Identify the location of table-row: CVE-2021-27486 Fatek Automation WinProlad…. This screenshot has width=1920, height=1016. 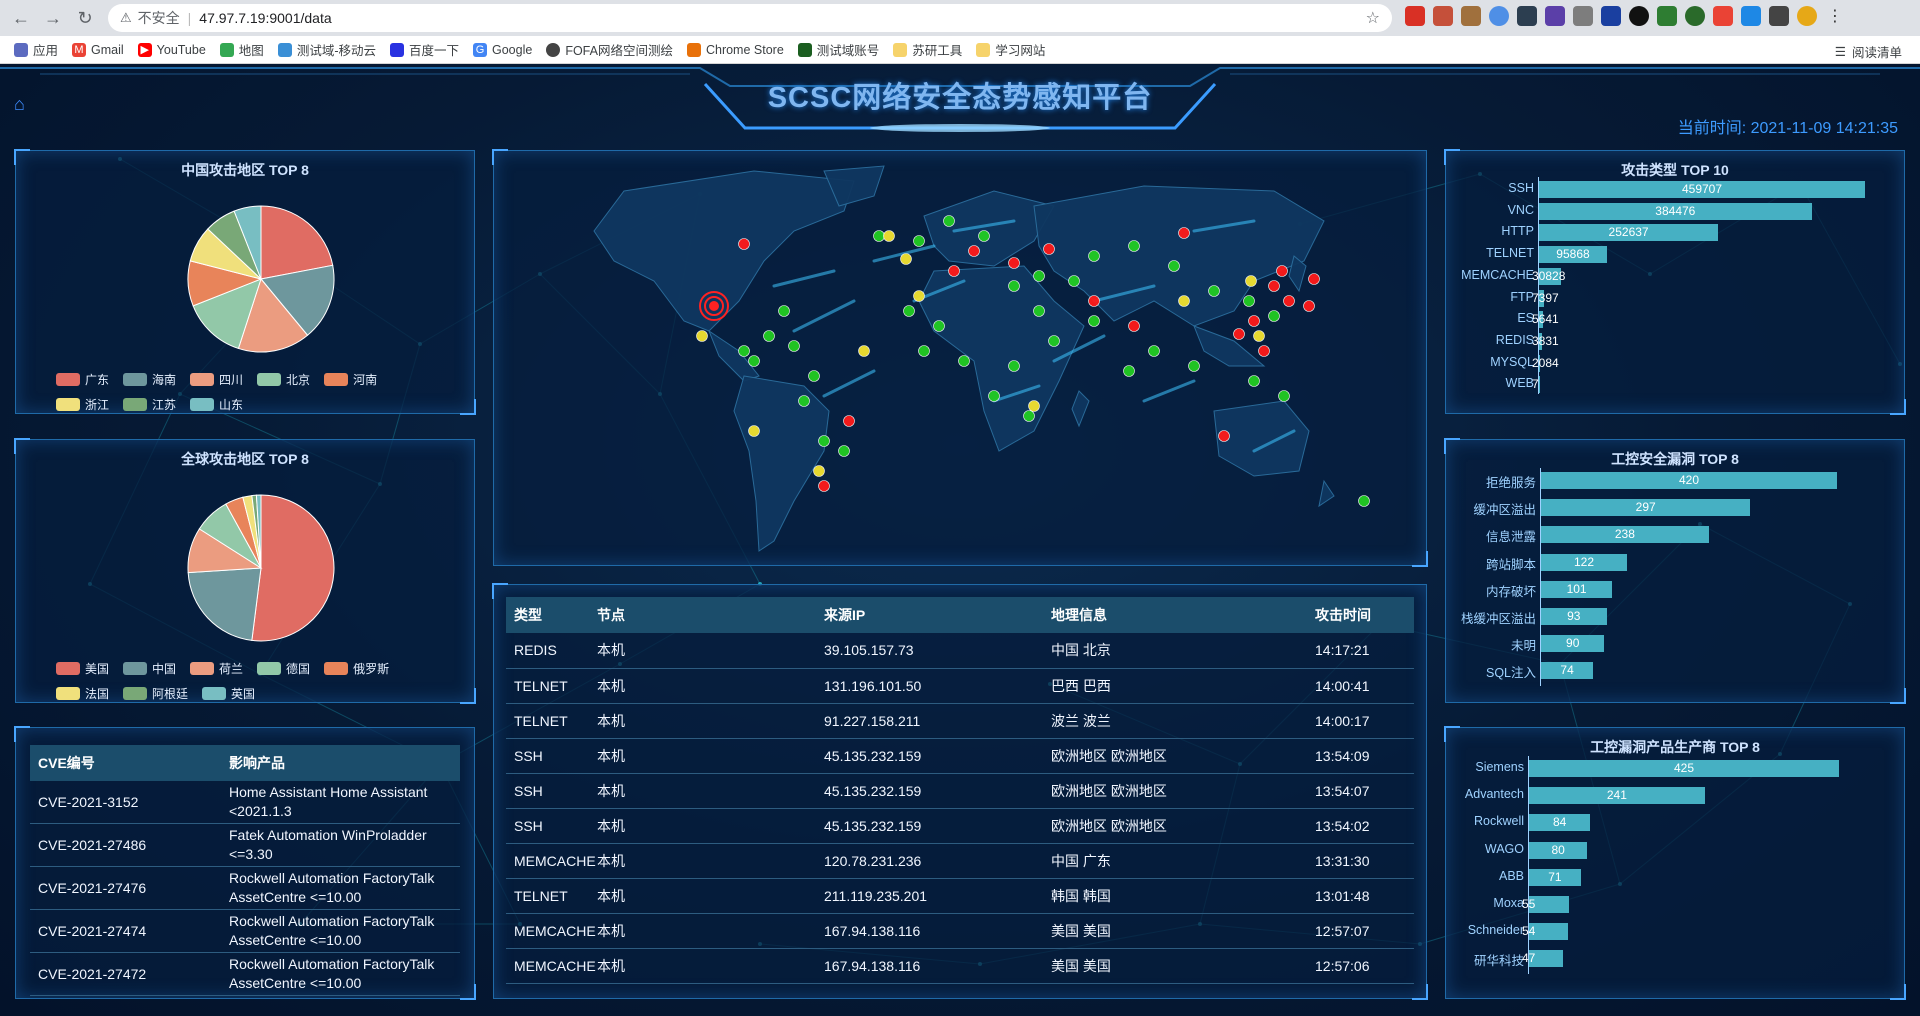
(245, 845).